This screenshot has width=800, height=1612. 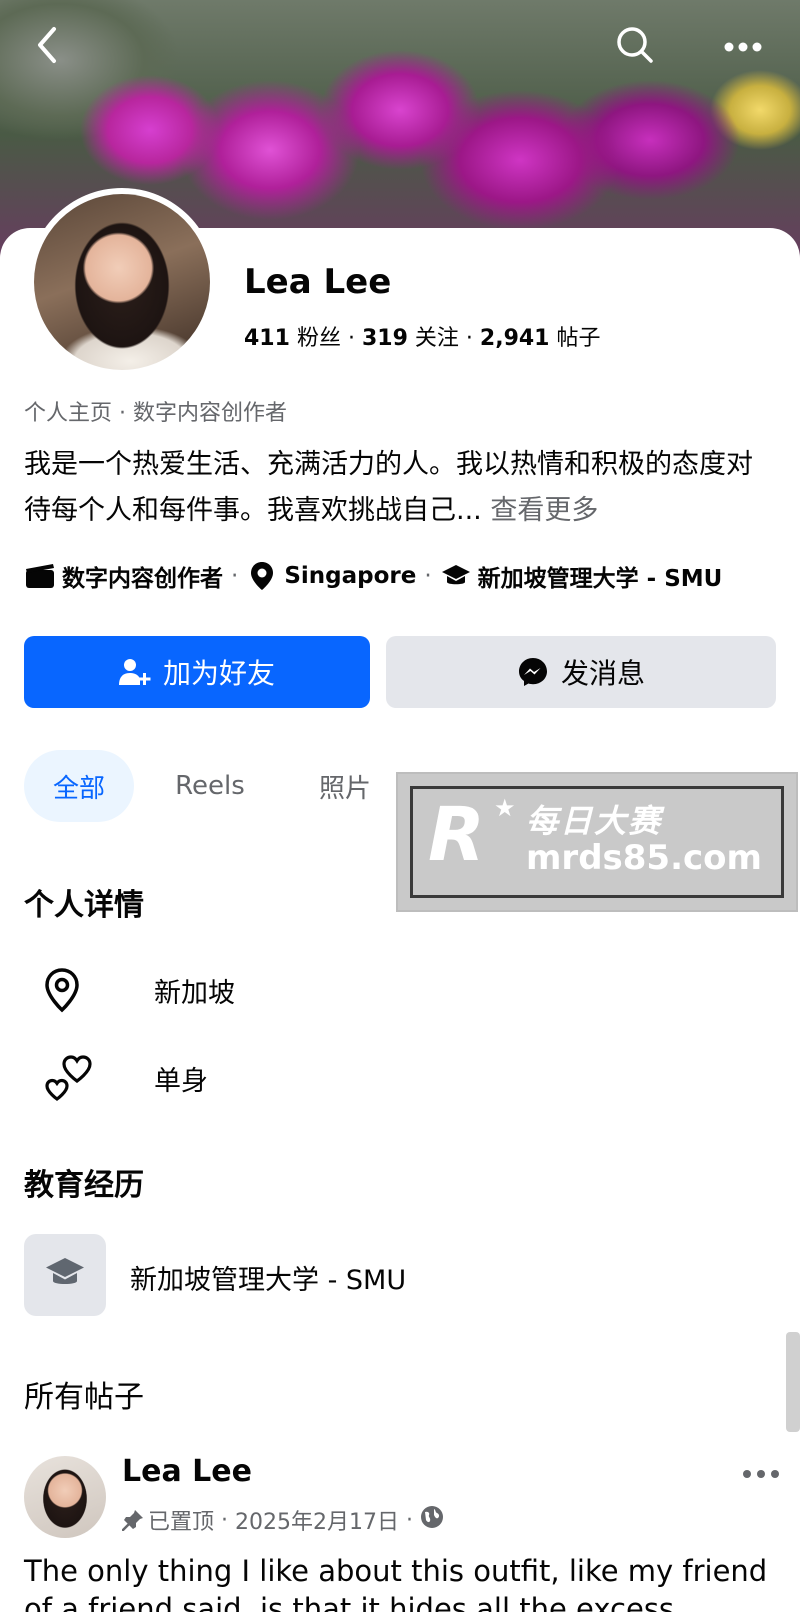 What do you see at coordinates (350, 576) in the screenshot?
I see `info-location: Singapore` at bounding box center [350, 576].